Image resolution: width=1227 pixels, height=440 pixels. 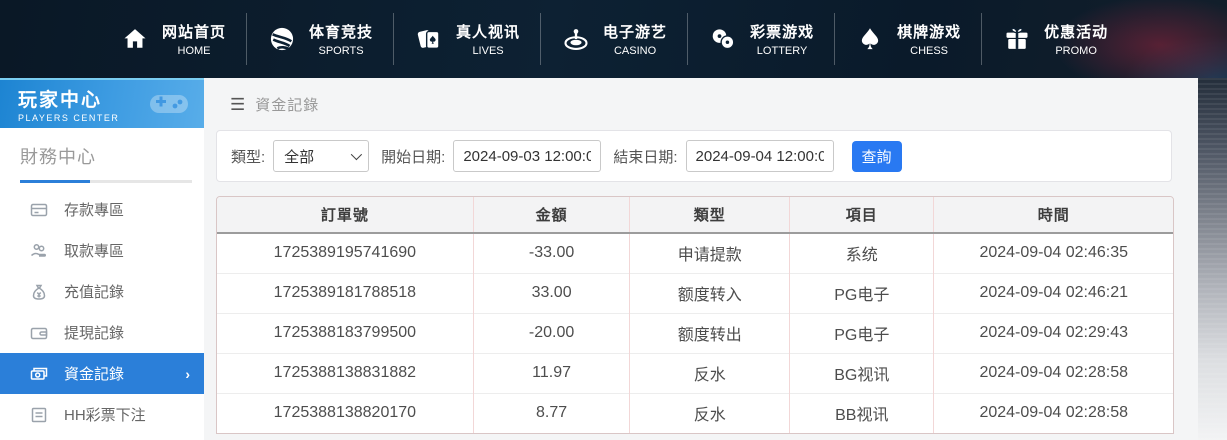 What do you see at coordinates (1053, 332) in the screenshot?
I see `table-cell: 2024-09-04 02:29:43` at bounding box center [1053, 332].